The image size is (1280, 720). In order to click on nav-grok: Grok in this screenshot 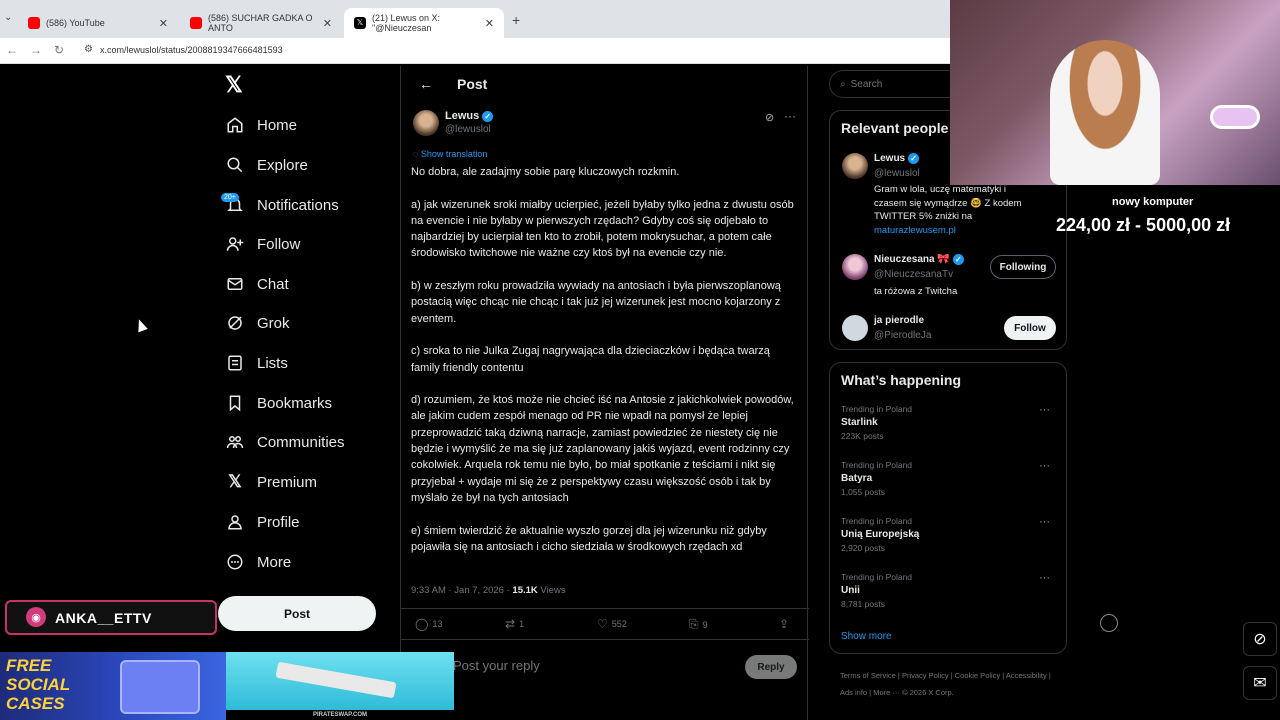, I will do `click(257, 323)`.